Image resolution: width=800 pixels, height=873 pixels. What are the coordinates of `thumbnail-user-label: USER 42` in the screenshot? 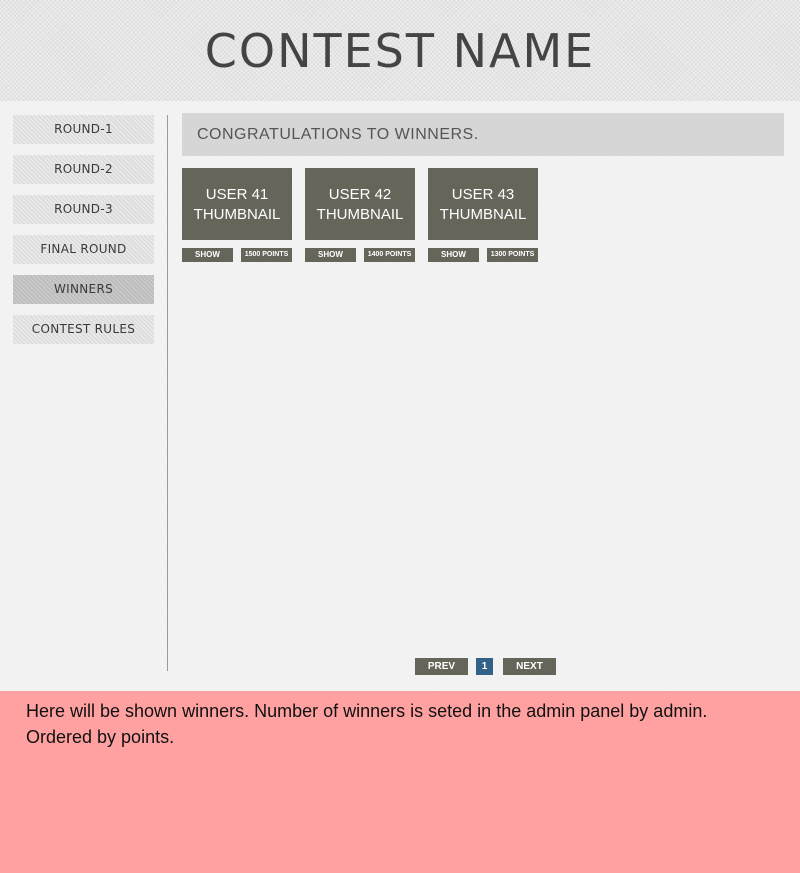 It's located at (360, 194).